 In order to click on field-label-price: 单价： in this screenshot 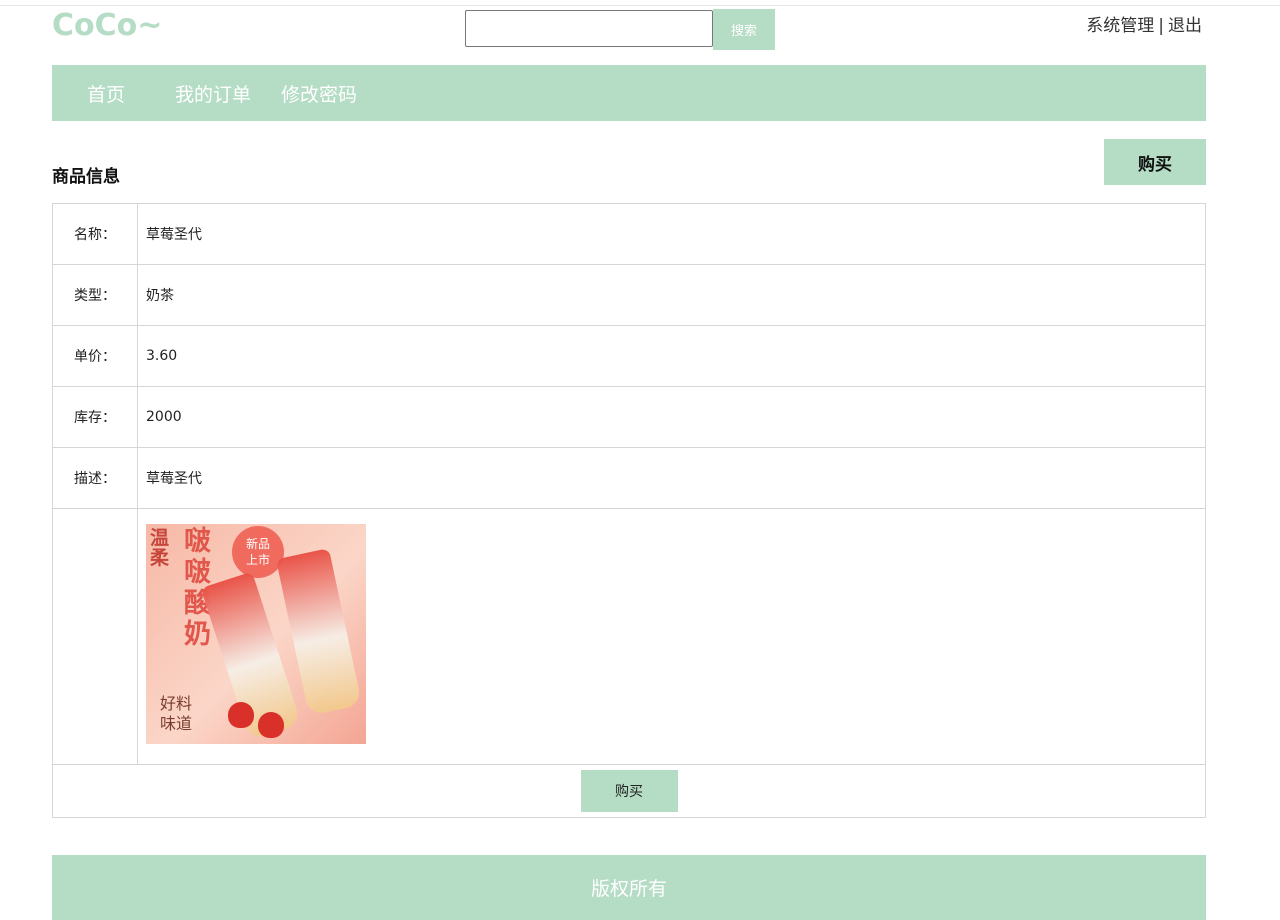, I will do `click(95, 356)`.